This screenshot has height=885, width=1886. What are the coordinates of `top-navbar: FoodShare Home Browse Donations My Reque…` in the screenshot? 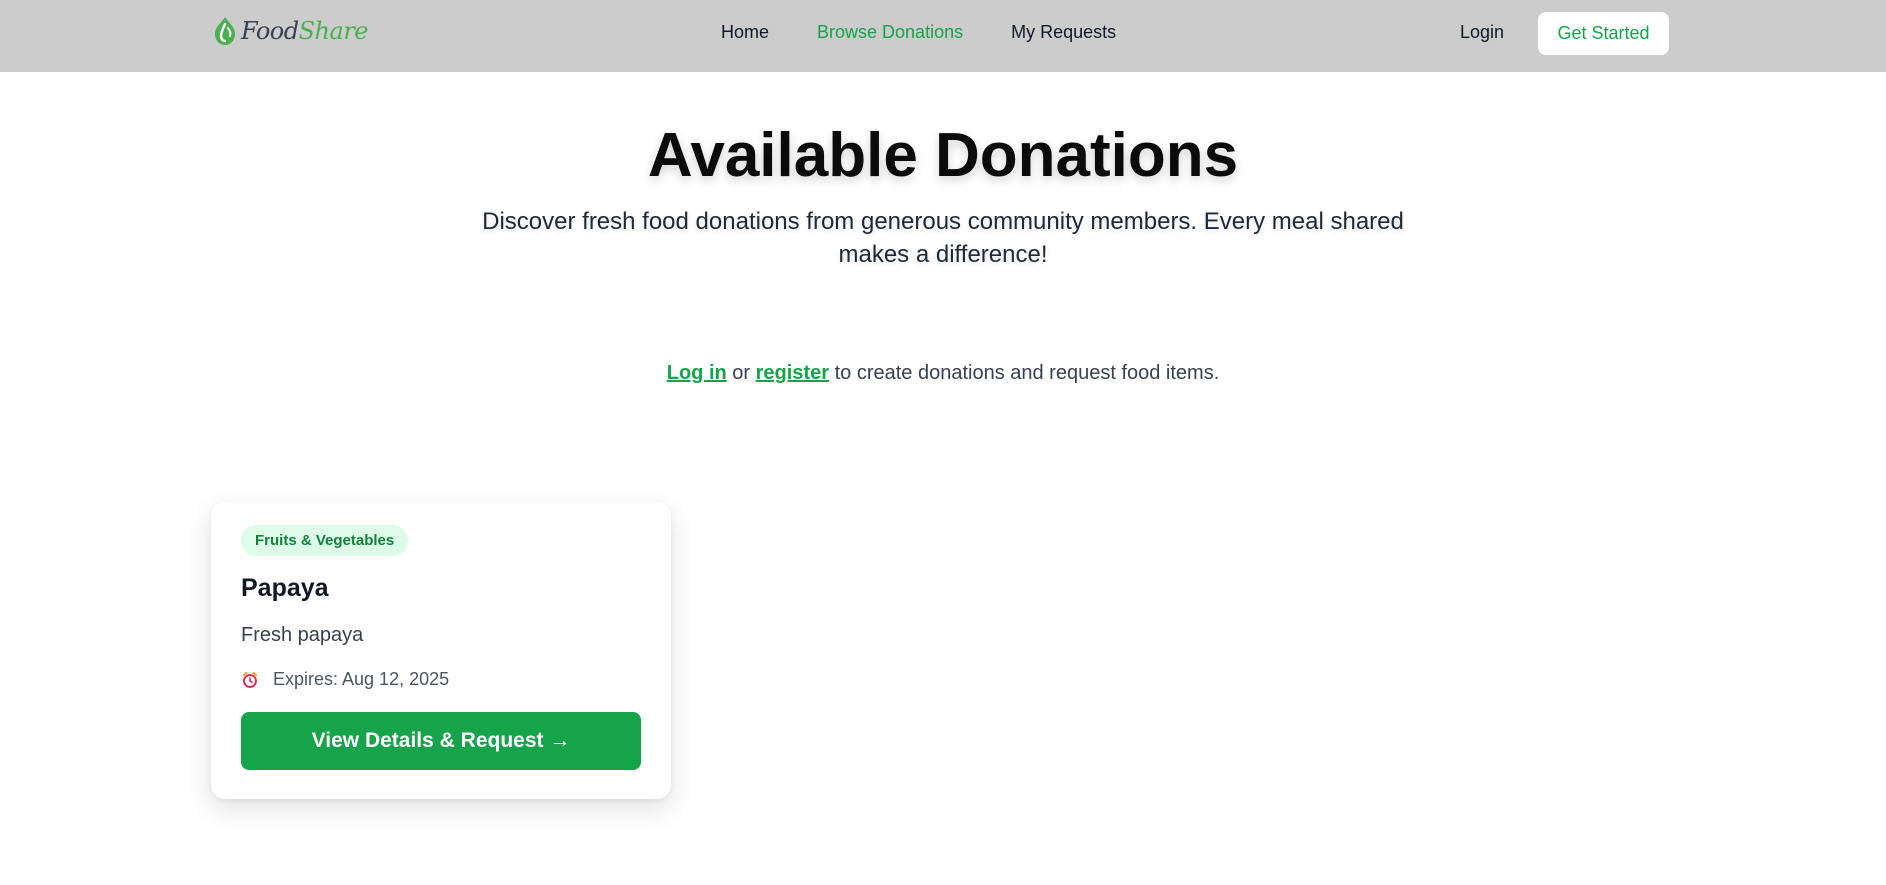 It's located at (943, 36).